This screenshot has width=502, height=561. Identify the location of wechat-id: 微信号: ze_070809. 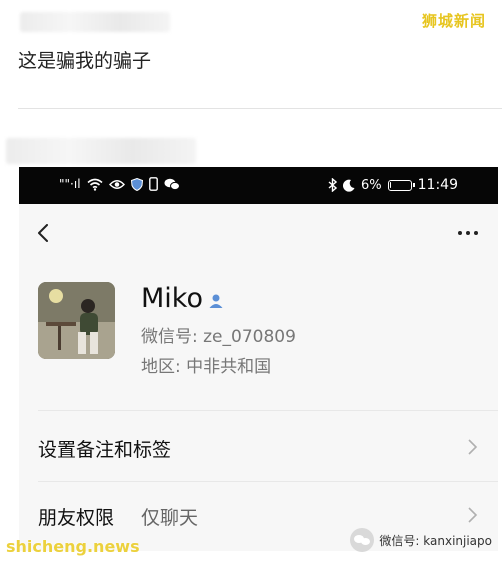
(218, 337).